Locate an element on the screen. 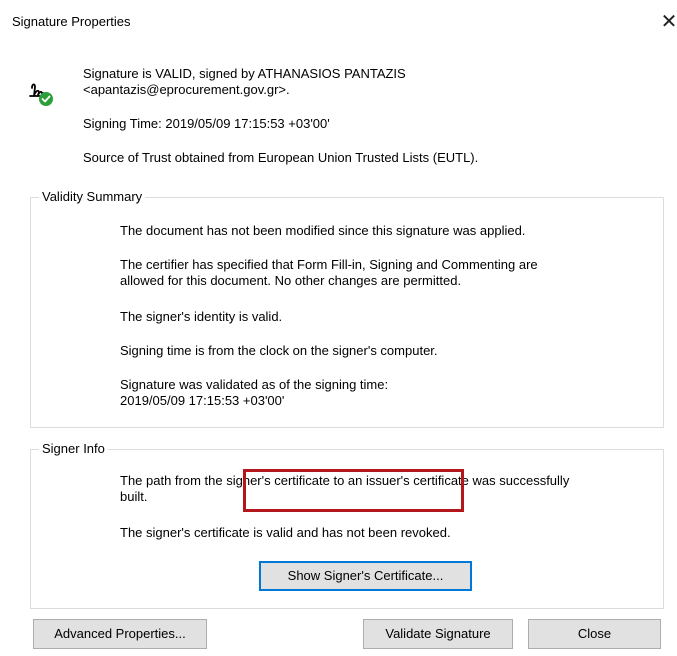 The width and height of the screenshot is (677, 656). dialog-title: Signature Properties is located at coordinates (71, 21).